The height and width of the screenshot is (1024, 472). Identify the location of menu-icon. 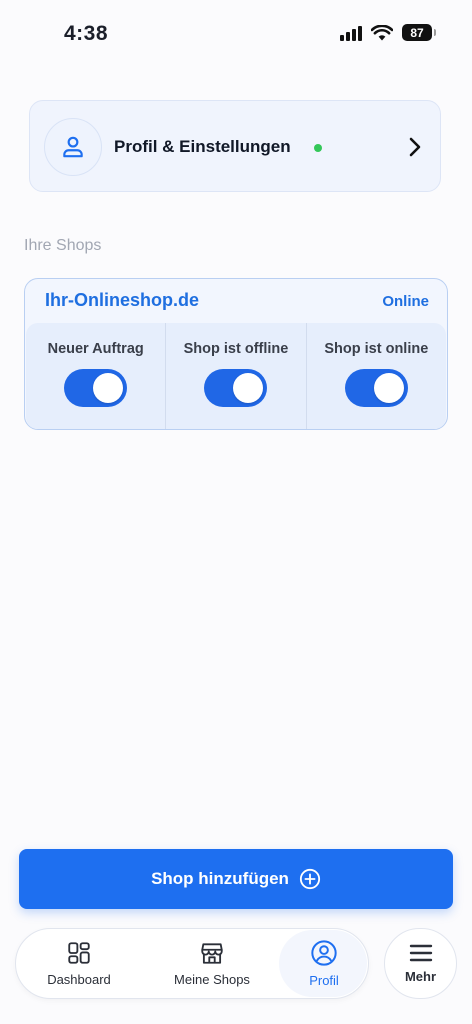
(420, 953).